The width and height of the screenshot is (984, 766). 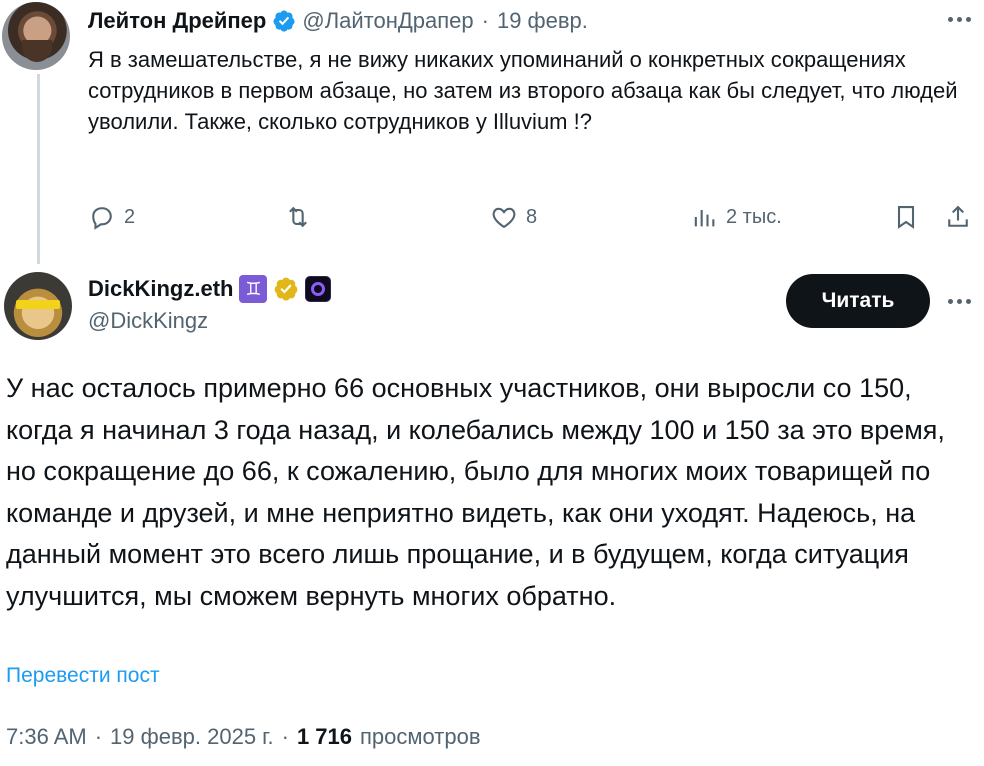 I want to click on post-date: 19 февр., so click(x=542, y=21).